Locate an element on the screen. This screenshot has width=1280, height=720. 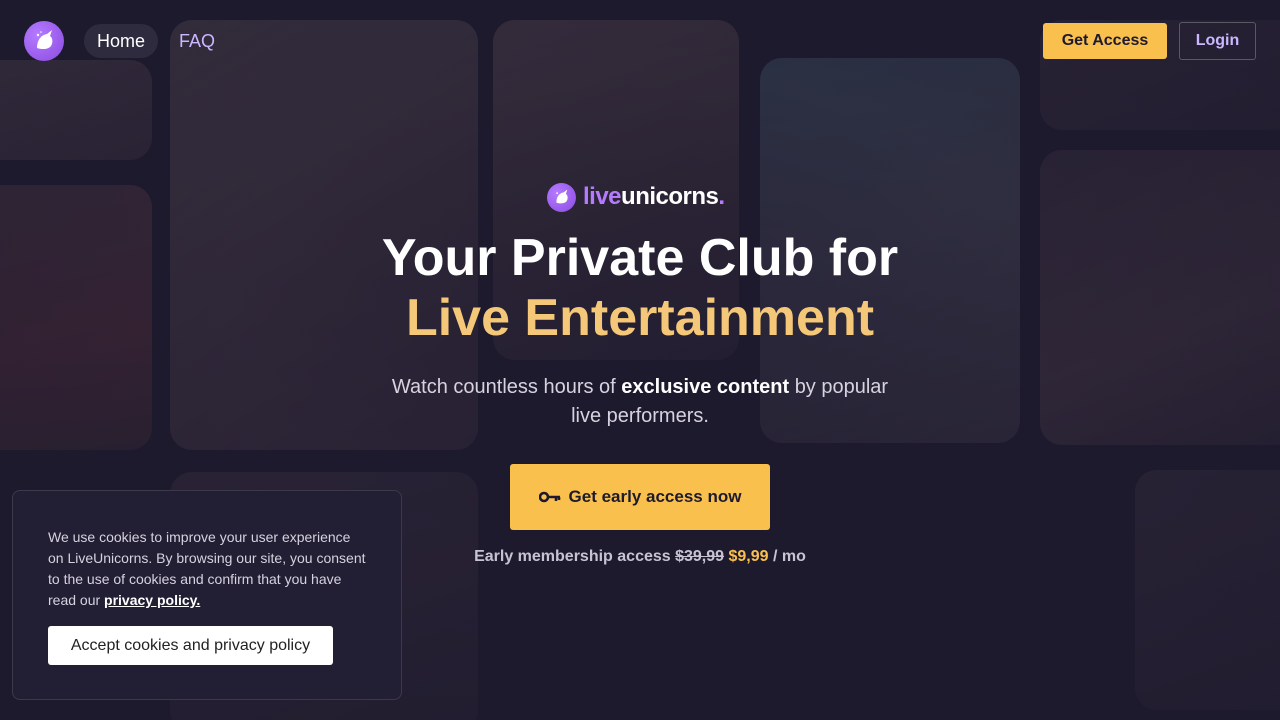
privacy-policy-link: privacy policy. is located at coordinates (152, 600).